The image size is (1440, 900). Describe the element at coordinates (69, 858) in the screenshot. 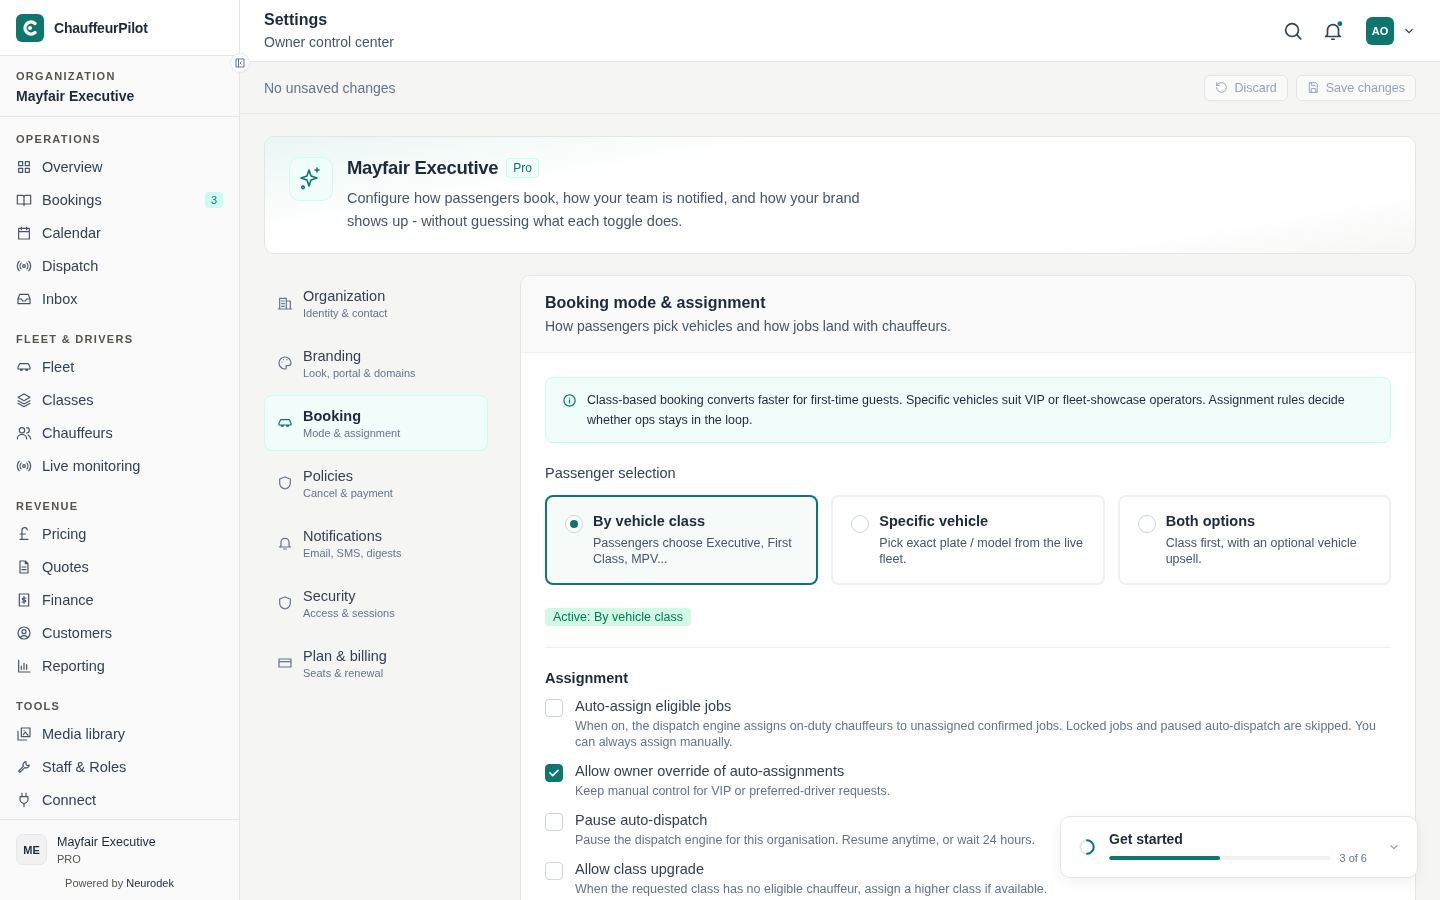

I see `plan-label: PRO` at that location.